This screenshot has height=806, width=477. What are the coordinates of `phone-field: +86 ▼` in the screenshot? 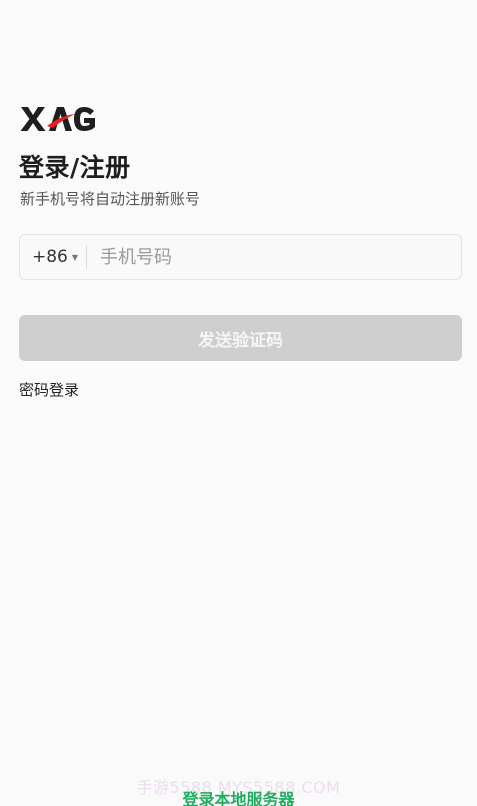 It's located at (240, 257).